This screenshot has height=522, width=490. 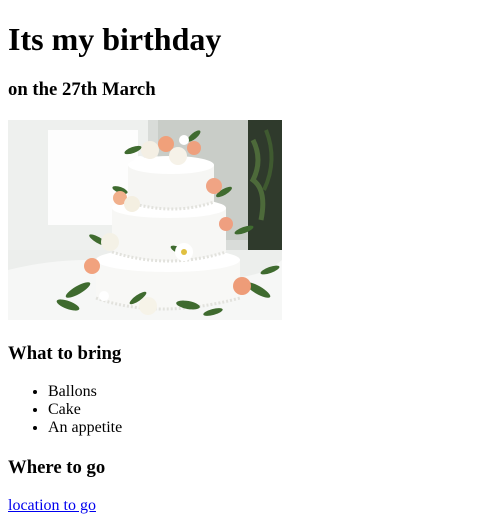 I want to click on birthday-date-subtitle: on the 27th March, so click(x=82, y=89).